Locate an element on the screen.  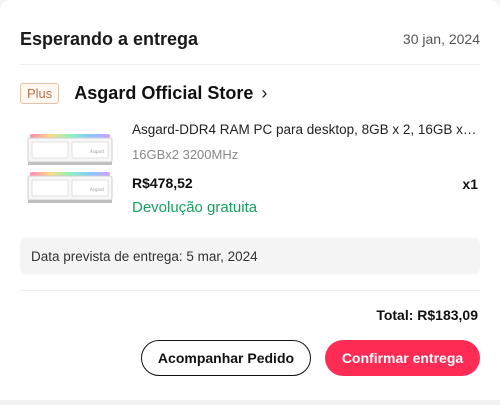
chevron-right-icon: › is located at coordinates (264, 93).